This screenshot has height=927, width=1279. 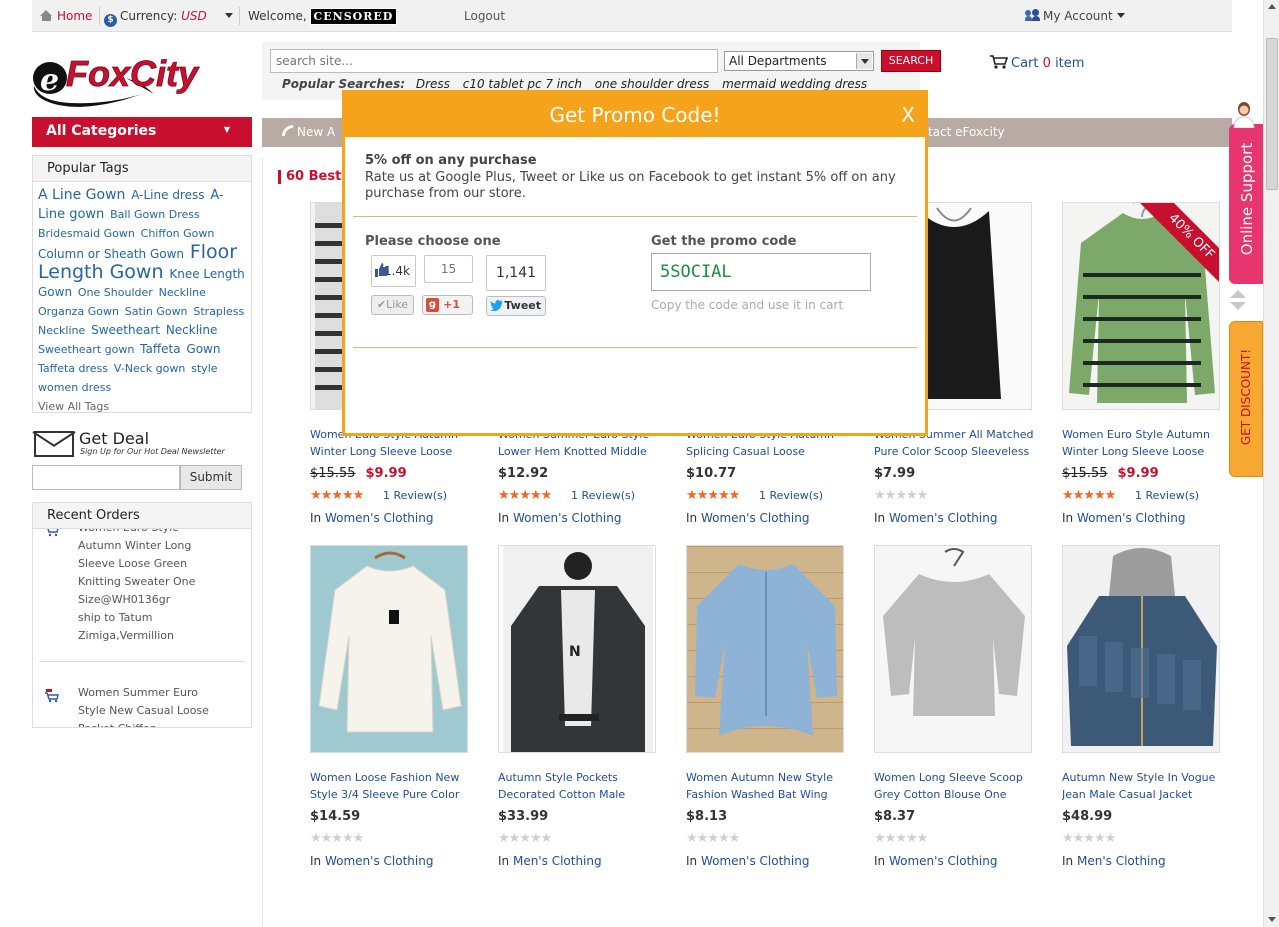 What do you see at coordinates (1075, 16) in the screenshot?
I see `my-account-menu: My Account` at bounding box center [1075, 16].